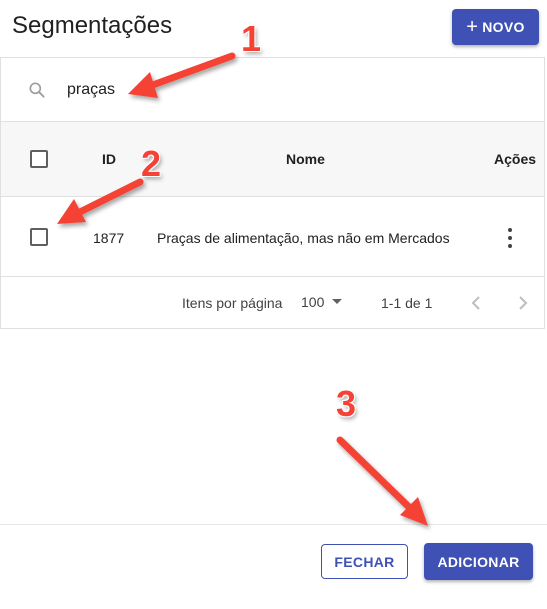 This screenshot has width=547, height=609. I want to click on page-size-select: 100, so click(322, 302).